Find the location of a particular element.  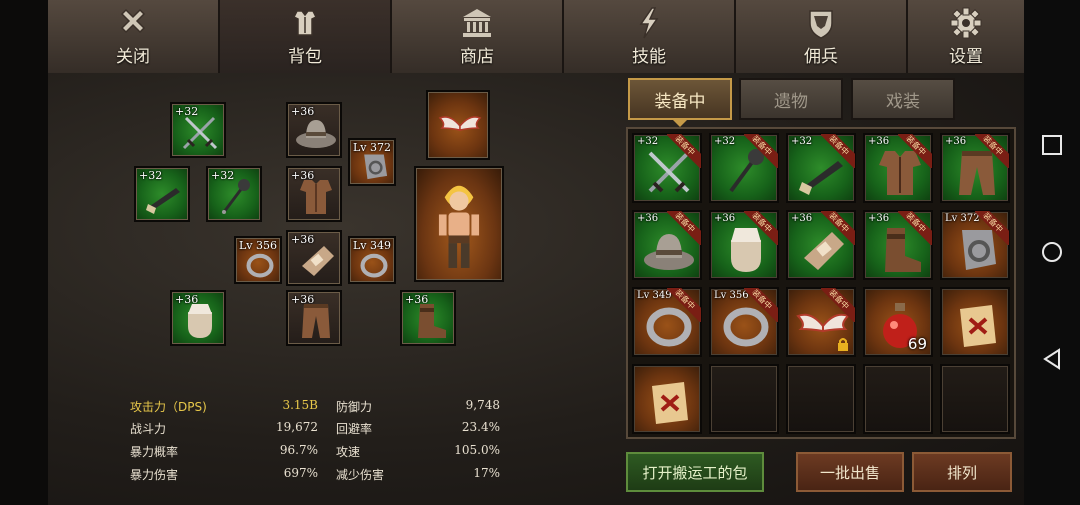

equip-slot-gauntlet: +36 is located at coordinates (314, 258).